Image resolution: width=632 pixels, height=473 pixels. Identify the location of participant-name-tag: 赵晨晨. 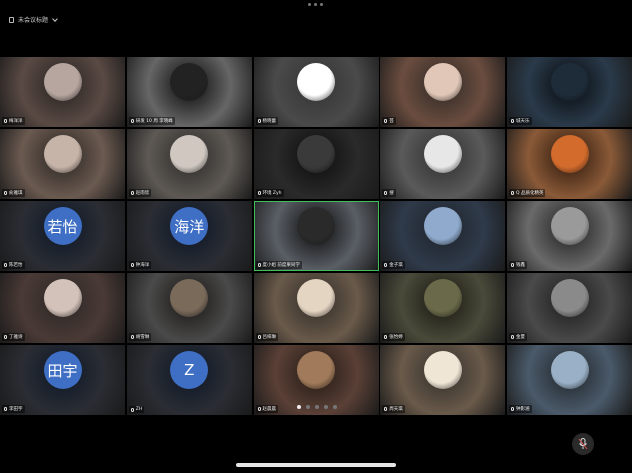
(266, 409).